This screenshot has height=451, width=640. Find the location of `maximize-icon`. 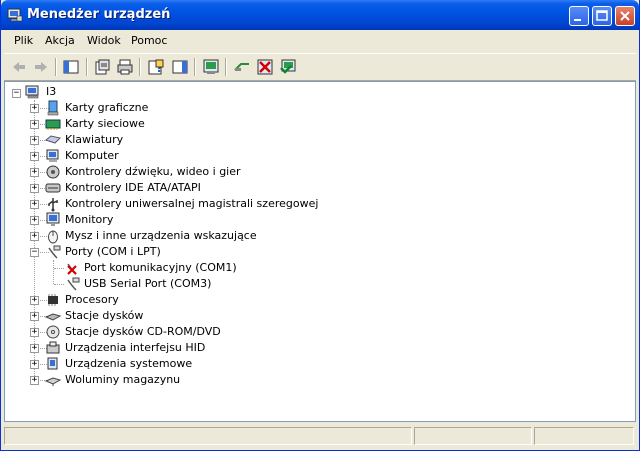

maximize-icon is located at coordinates (602, 15).